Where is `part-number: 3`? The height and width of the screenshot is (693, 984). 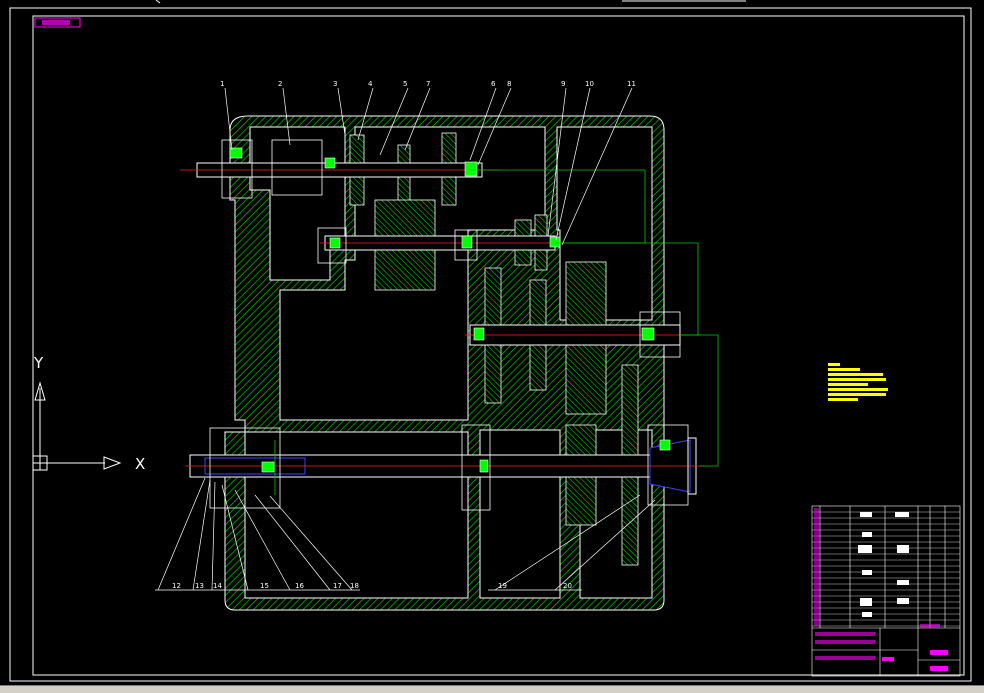
part-number: 3 is located at coordinates (335, 84).